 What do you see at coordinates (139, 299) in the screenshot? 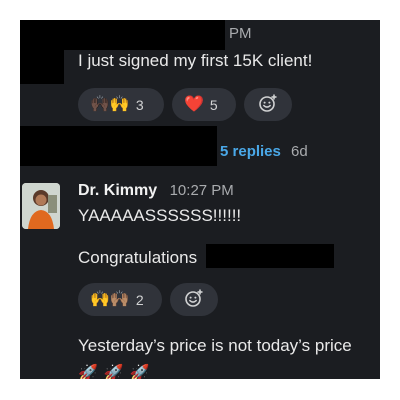
I see `reaction-count: 2` at bounding box center [139, 299].